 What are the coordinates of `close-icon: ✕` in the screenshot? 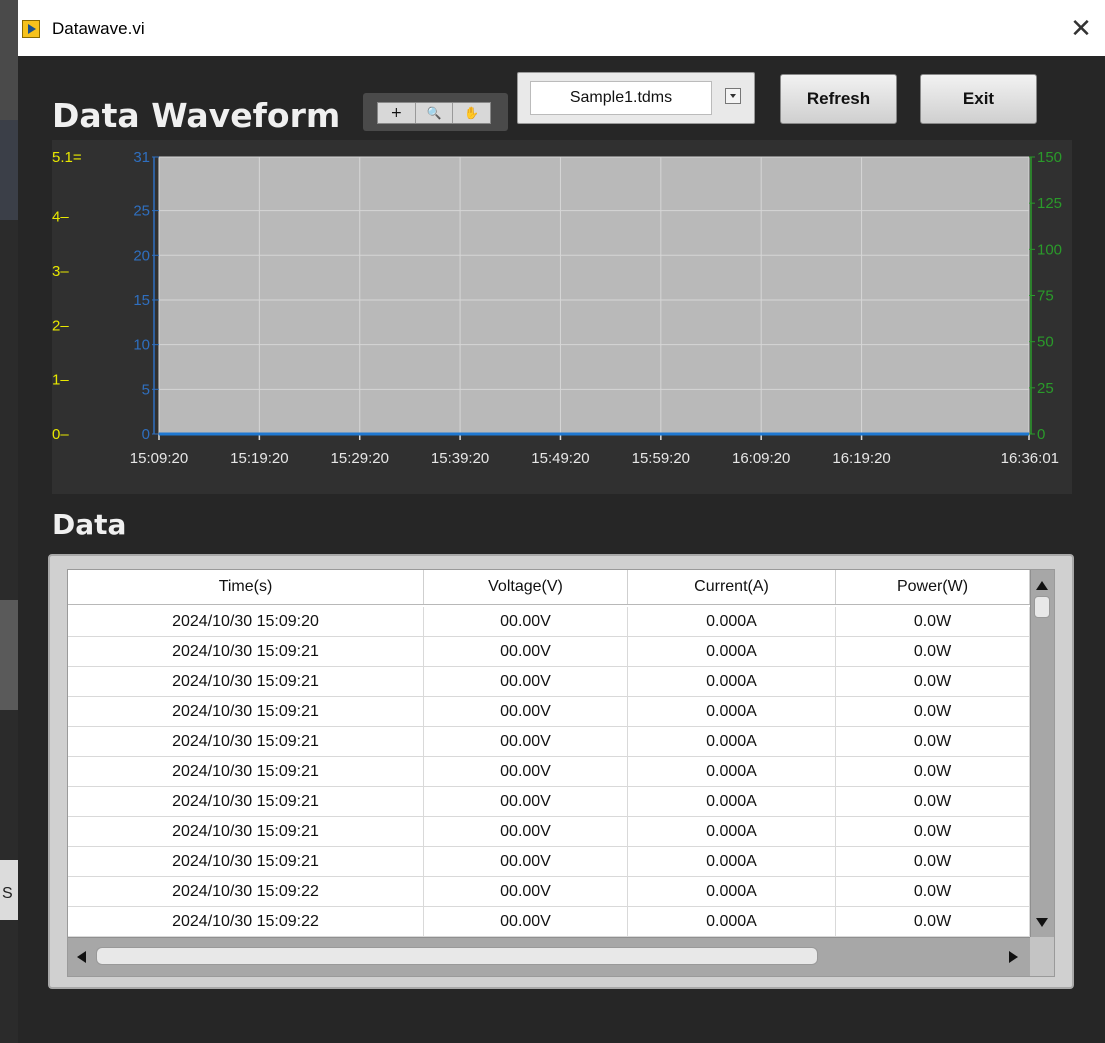 It's located at (1081, 28).